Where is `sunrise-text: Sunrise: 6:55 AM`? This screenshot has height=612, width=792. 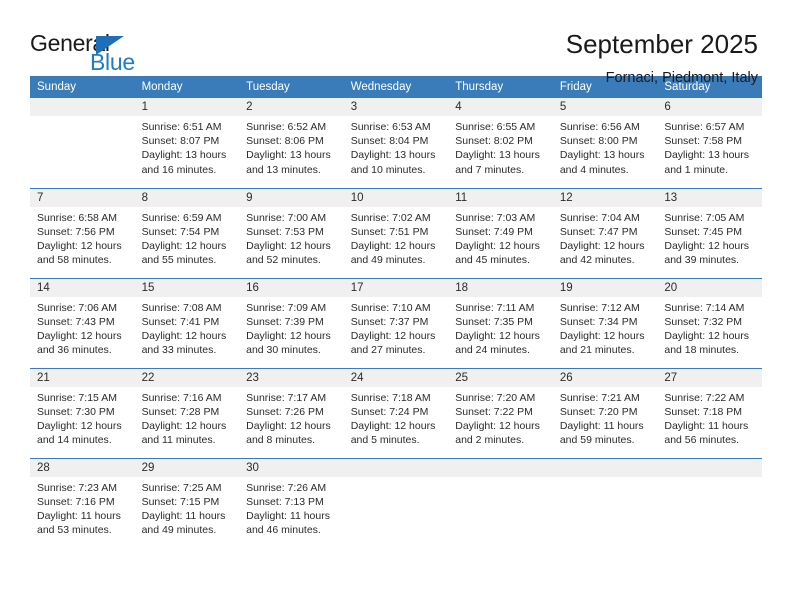
sunrise-text: Sunrise: 6:55 AM is located at coordinates (495, 127).